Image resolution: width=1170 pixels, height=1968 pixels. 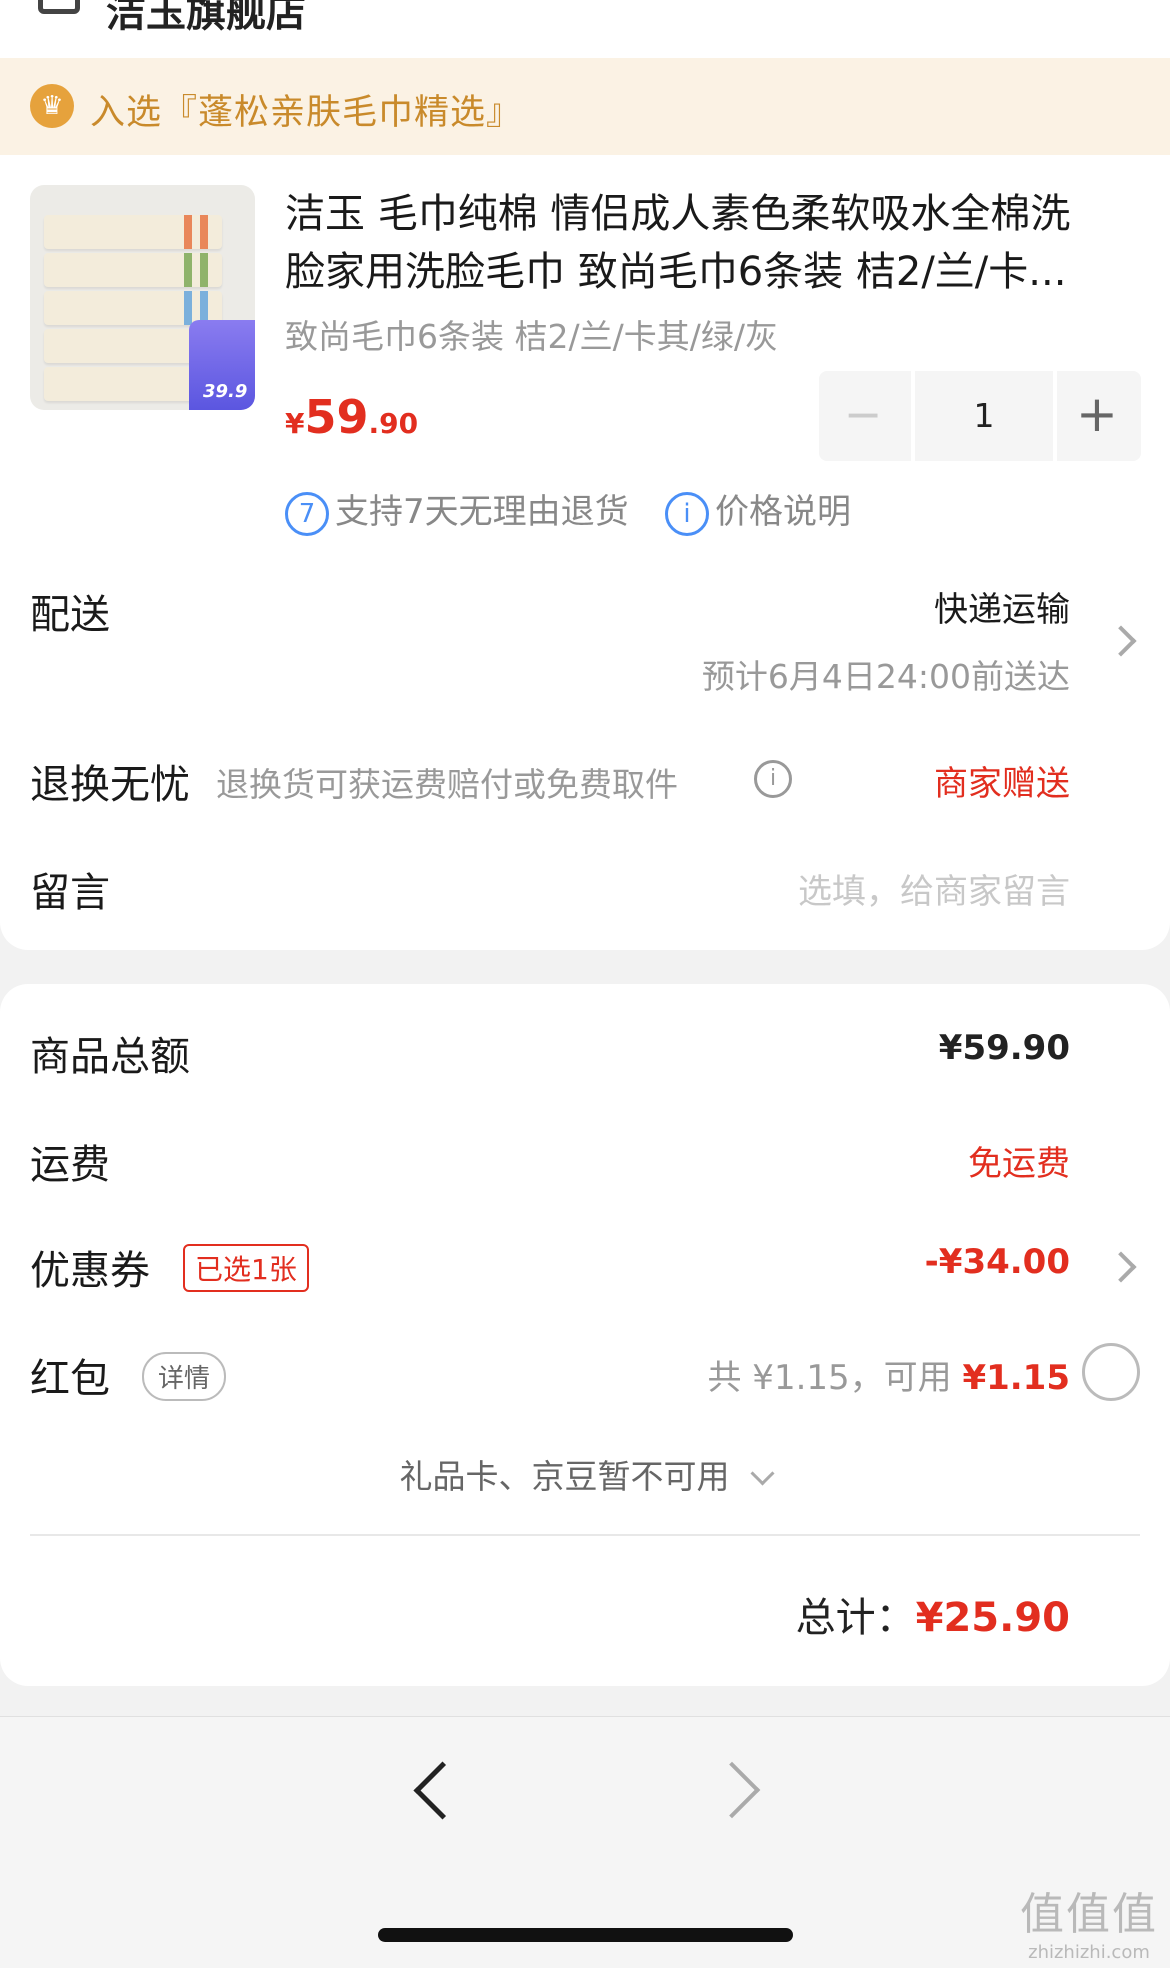 I want to click on goods-total-value: ¥59.90, so click(x=1004, y=1048).